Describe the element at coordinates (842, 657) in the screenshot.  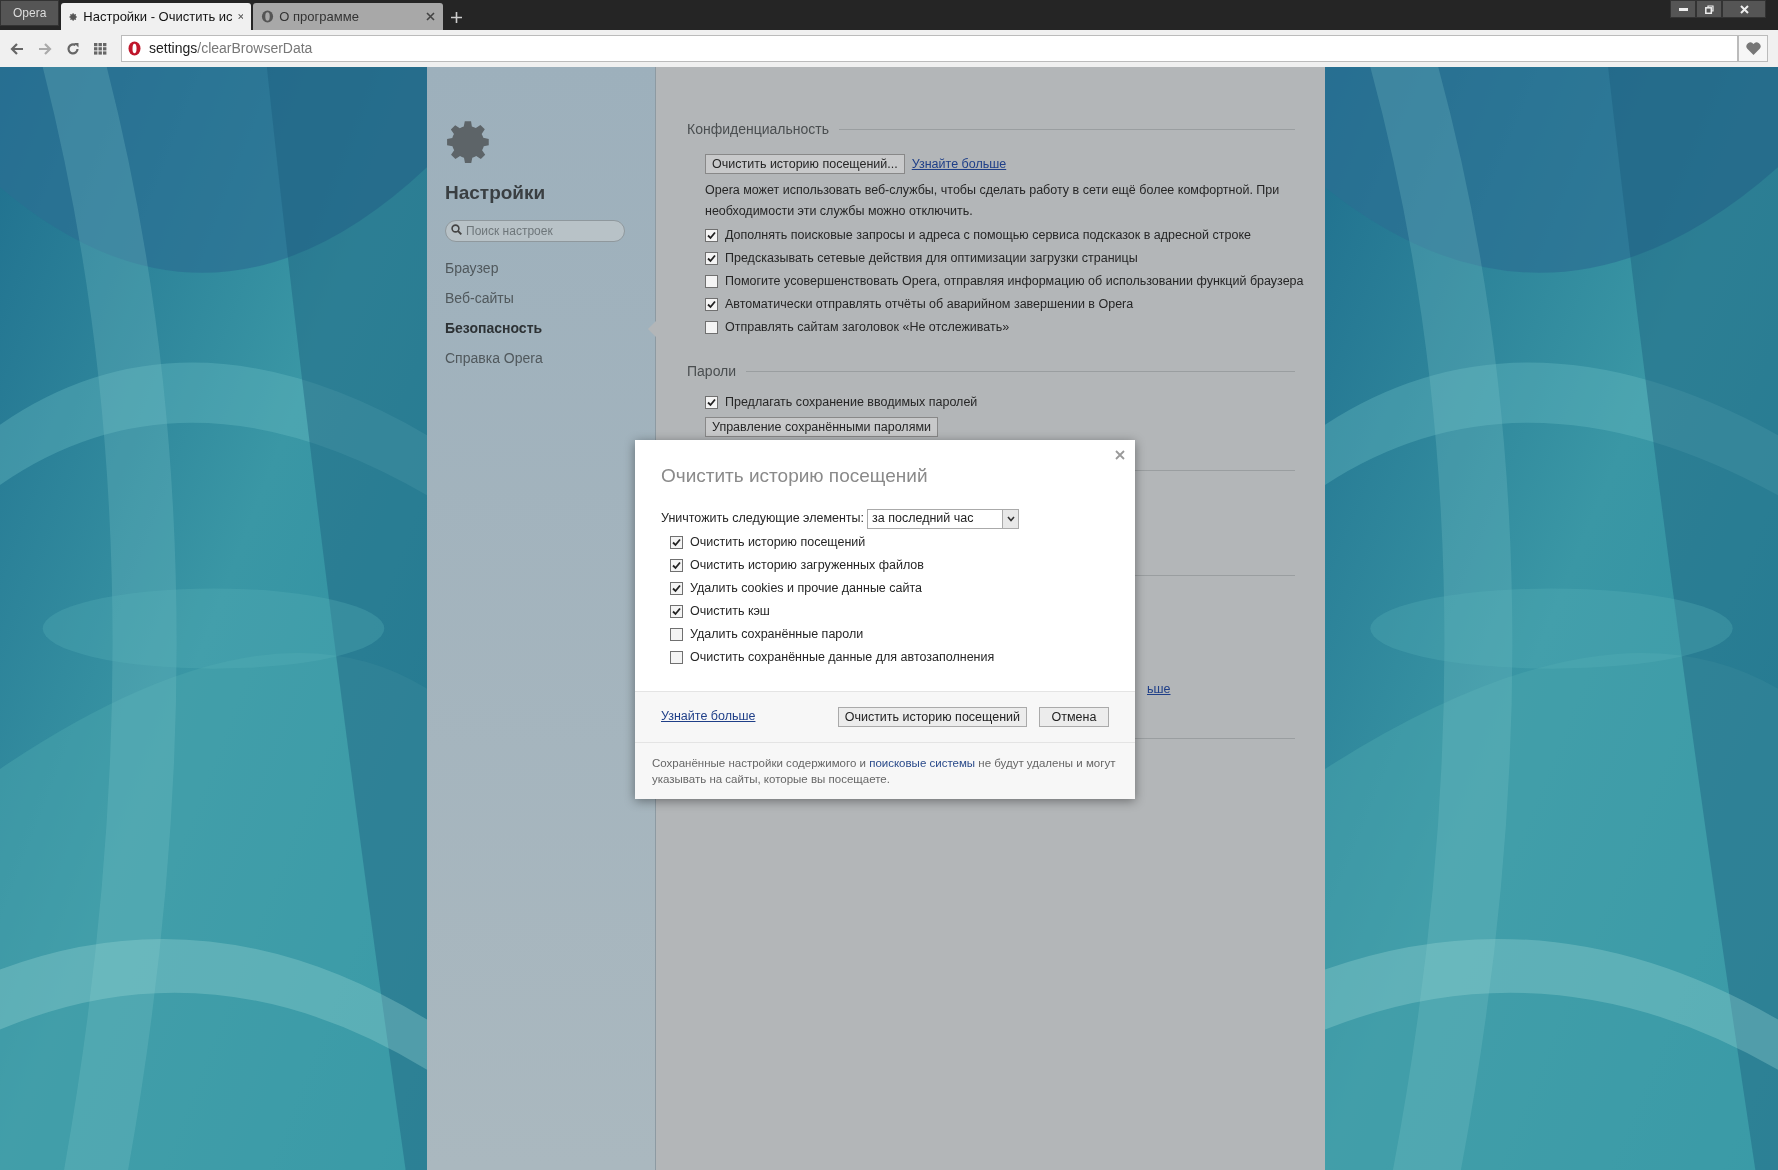
I see `option-label: Очистить сохранённые данные для автозаполнения` at that location.